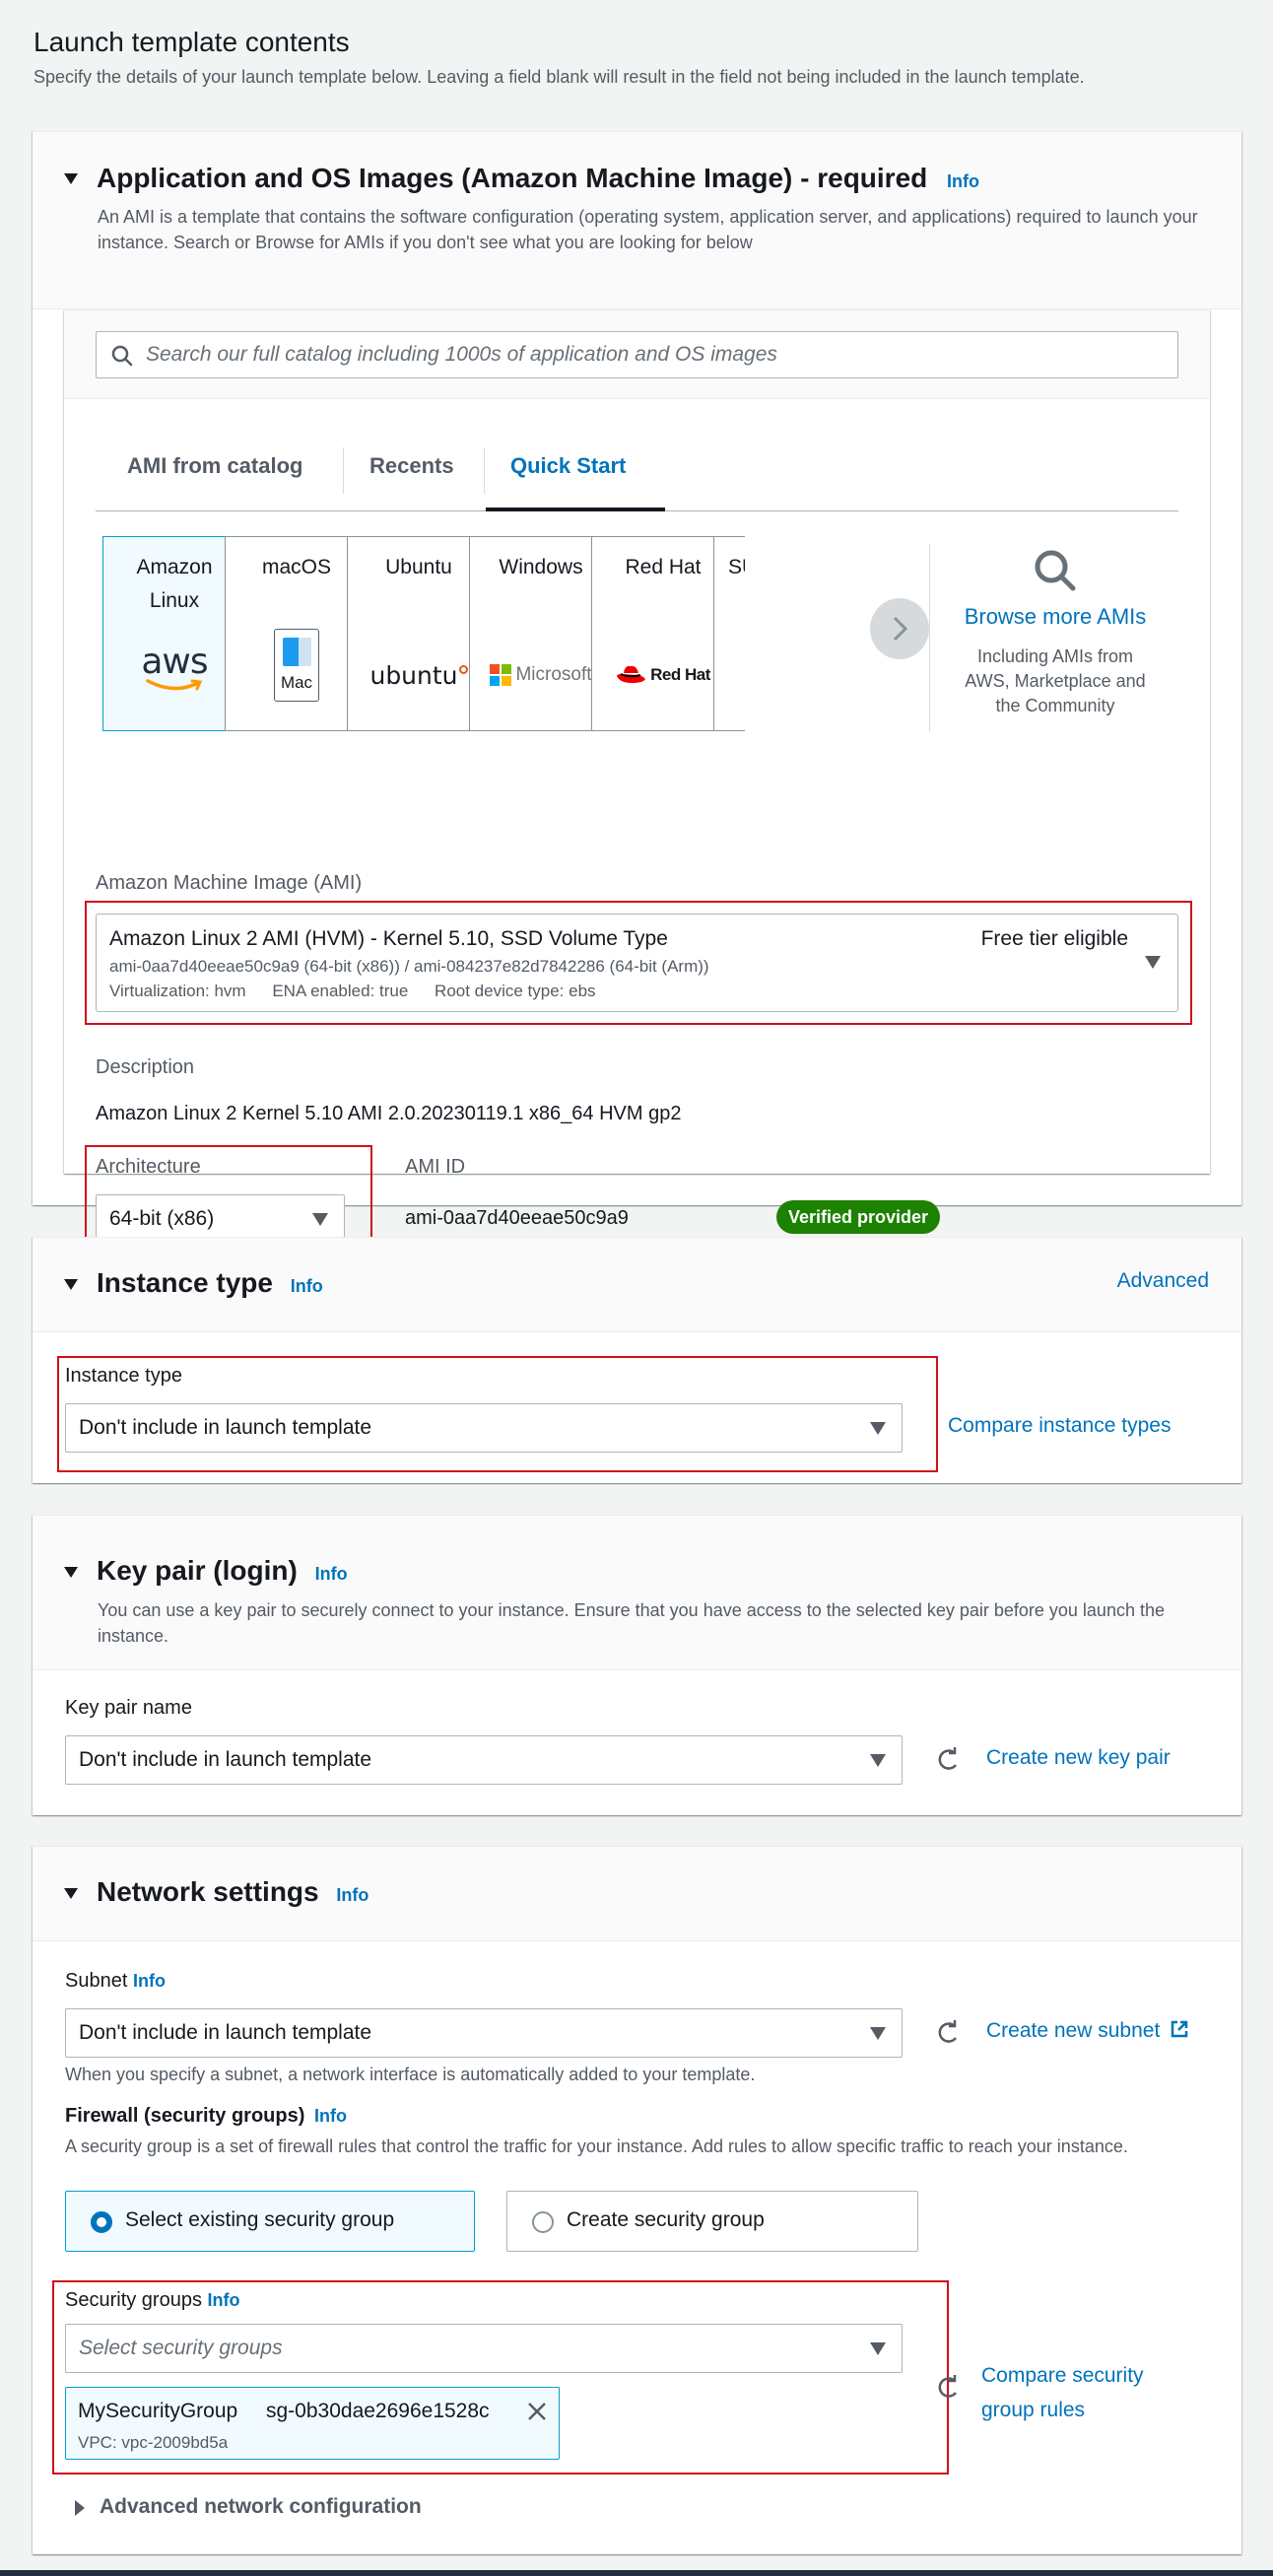 This screenshot has height=2576, width=1273. What do you see at coordinates (858, 1217) in the screenshot?
I see `verified-provider-badge: Verified provider` at bounding box center [858, 1217].